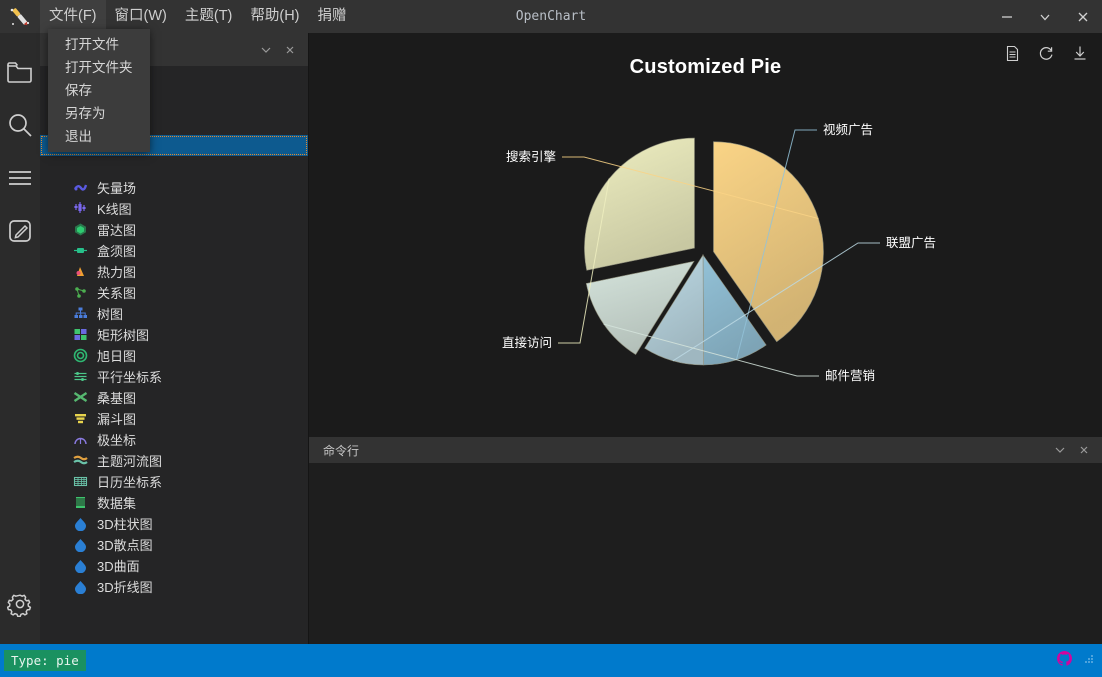 This screenshot has width=1102, height=677. I want to click on chart-type-radar: 雷达图, so click(174, 229).